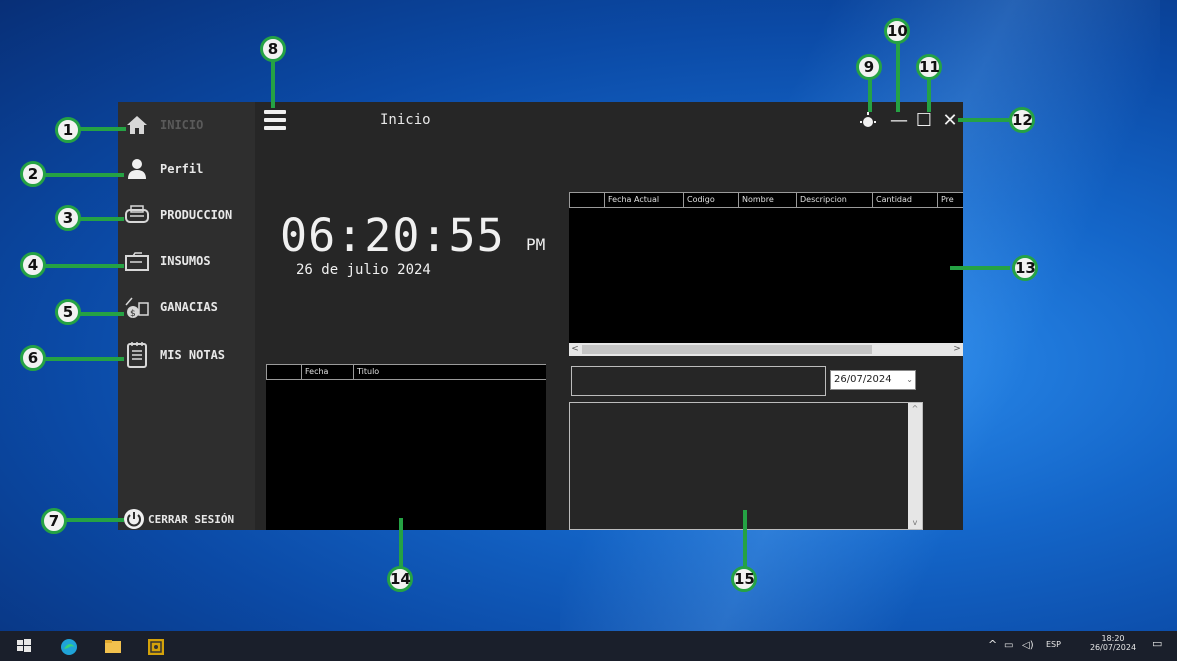 The image size is (1177, 661). Describe the element at coordinates (137, 169) in the screenshot. I see `user-icon` at that location.